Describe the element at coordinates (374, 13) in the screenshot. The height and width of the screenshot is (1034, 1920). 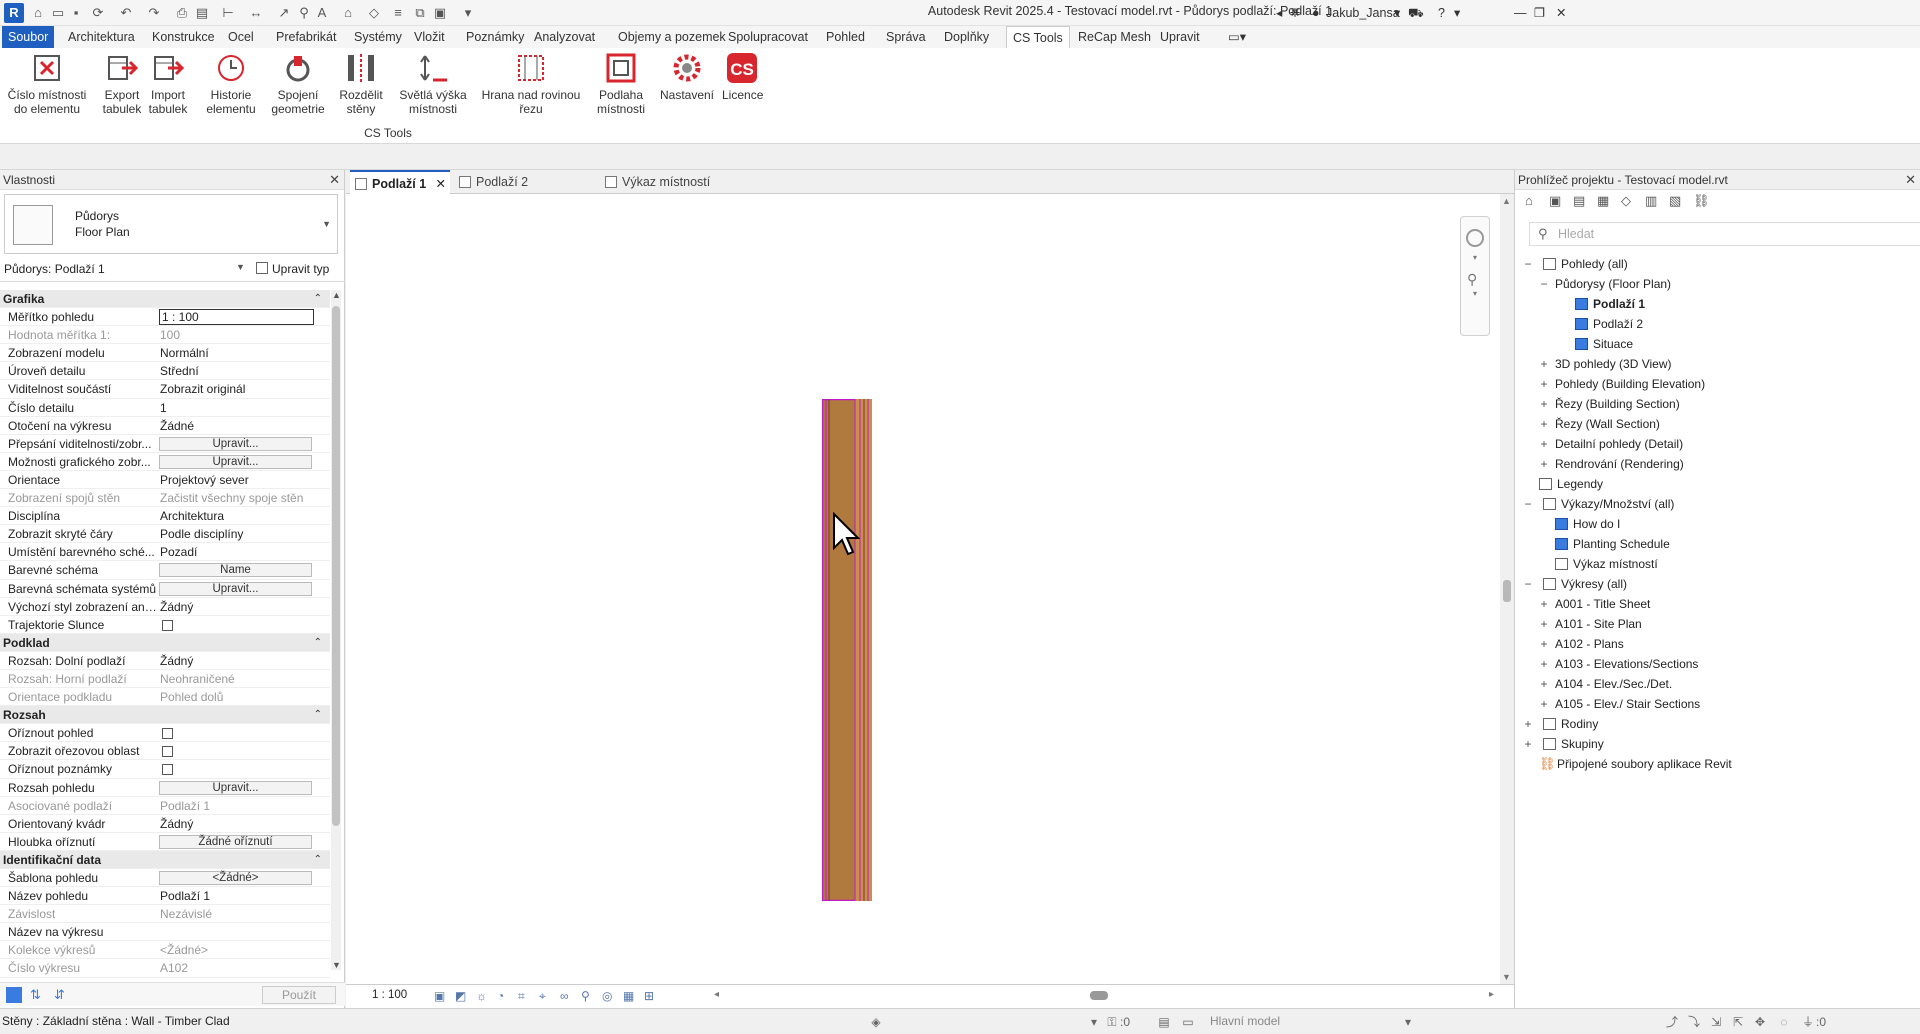
I see `section-icon: ◇` at that location.